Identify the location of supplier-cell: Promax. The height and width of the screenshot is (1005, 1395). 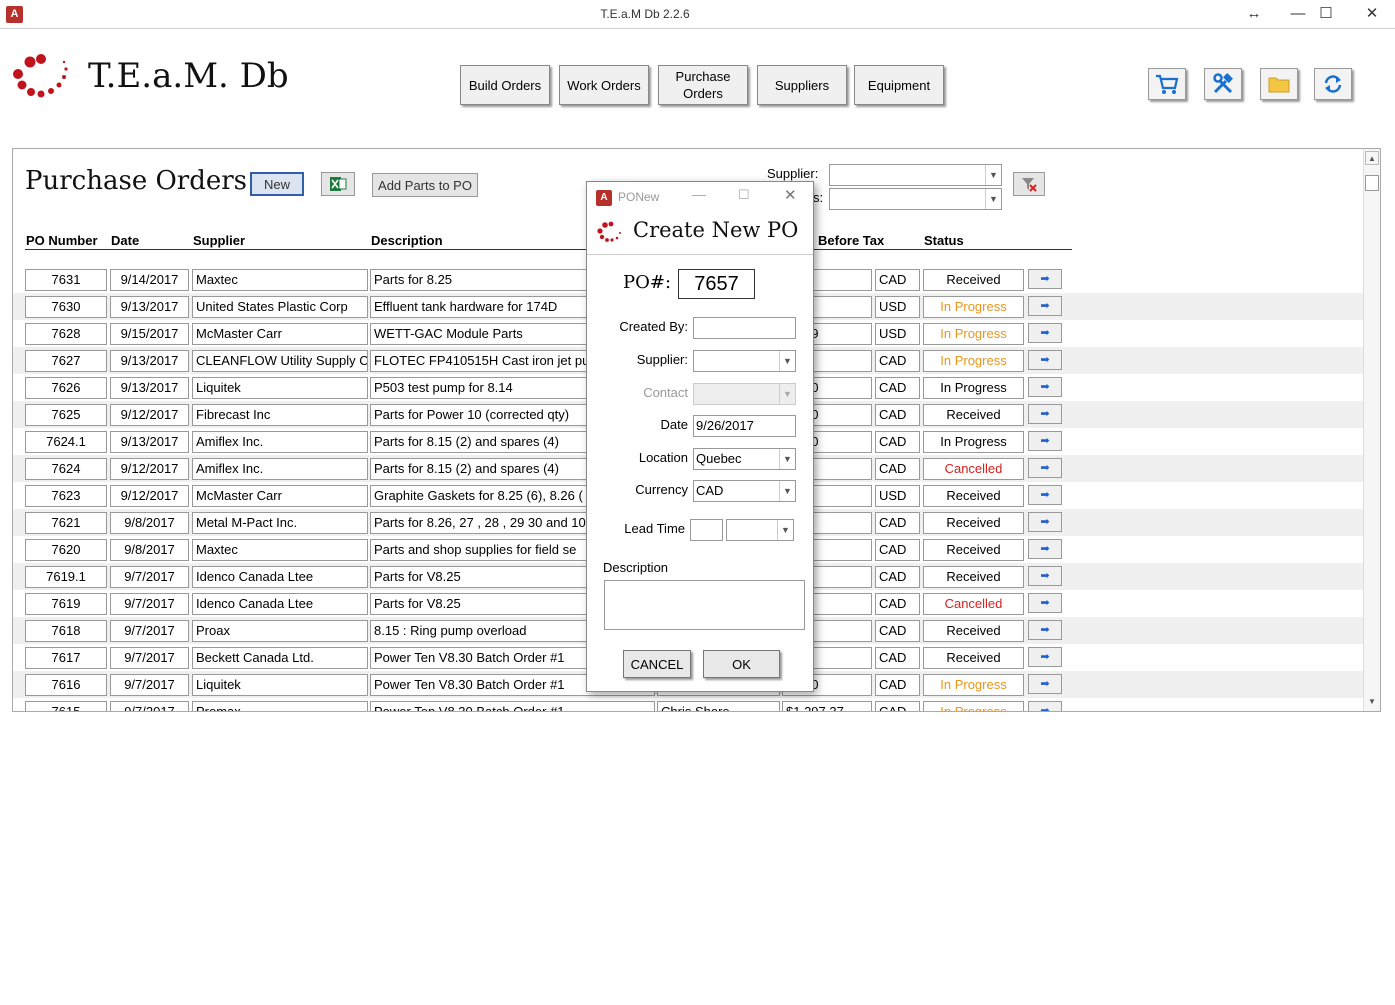
(280, 706).